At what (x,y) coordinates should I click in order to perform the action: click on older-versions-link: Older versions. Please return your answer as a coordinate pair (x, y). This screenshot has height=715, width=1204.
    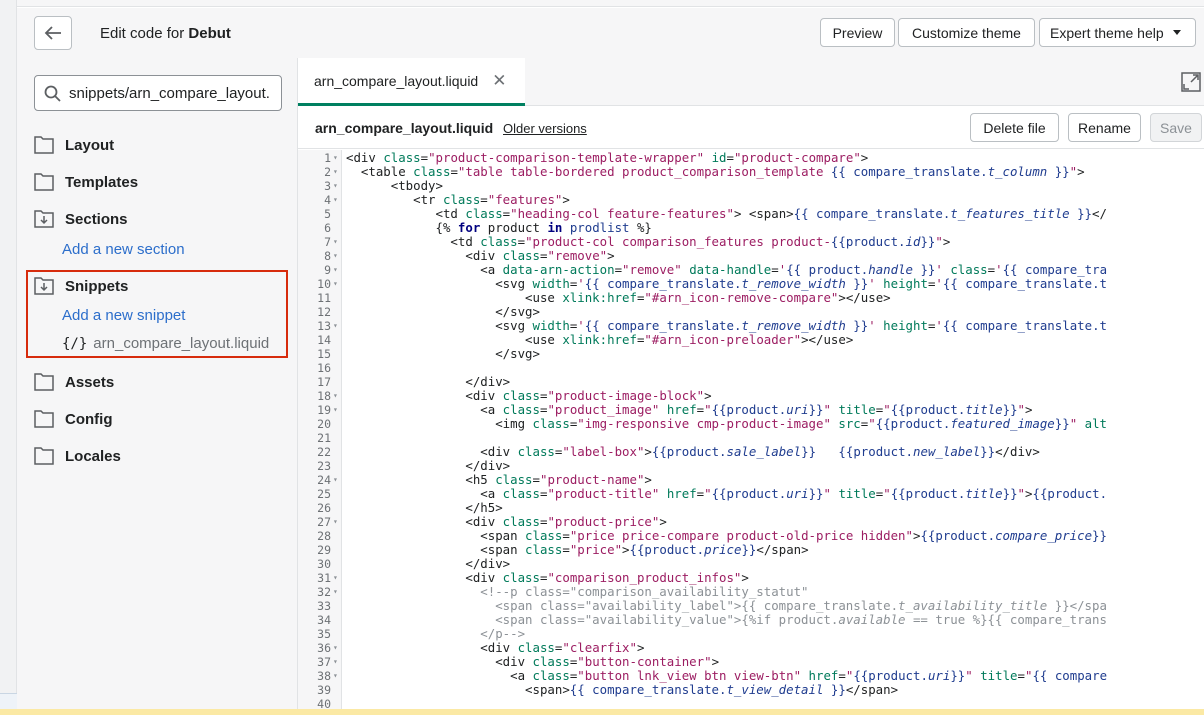
    Looking at the image, I should click on (545, 128).